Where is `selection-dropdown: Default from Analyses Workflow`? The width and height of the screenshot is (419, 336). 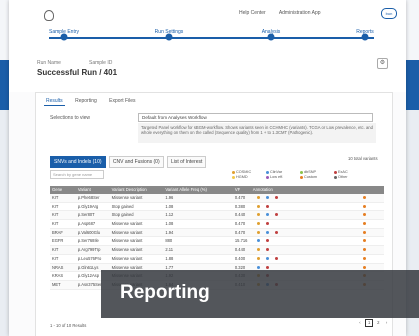 selection-dropdown: Default from Analyses Workflow is located at coordinates (255, 117).